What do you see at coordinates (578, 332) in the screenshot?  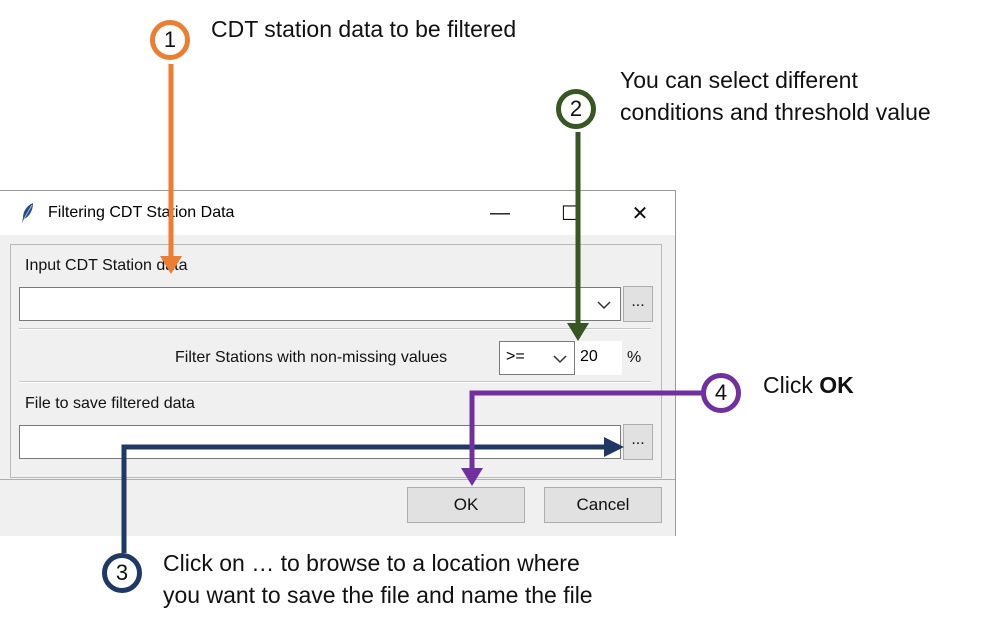 I see `arrow-2-head` at bounding box center [578, 332].